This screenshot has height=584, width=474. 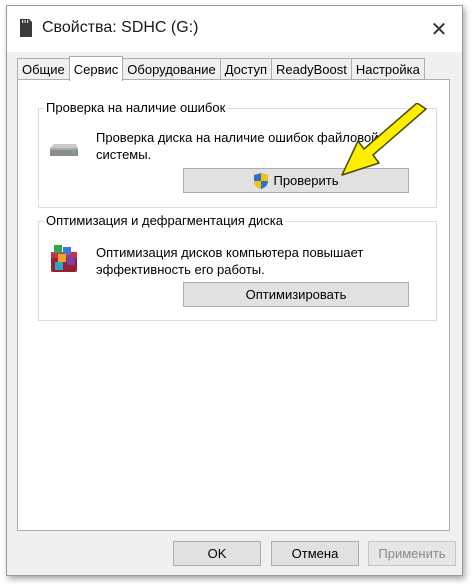 What do you see at coordinates (96, 68) in the screenshot?
I see `tab-service: Сервис` at bounding box center [96, 68].